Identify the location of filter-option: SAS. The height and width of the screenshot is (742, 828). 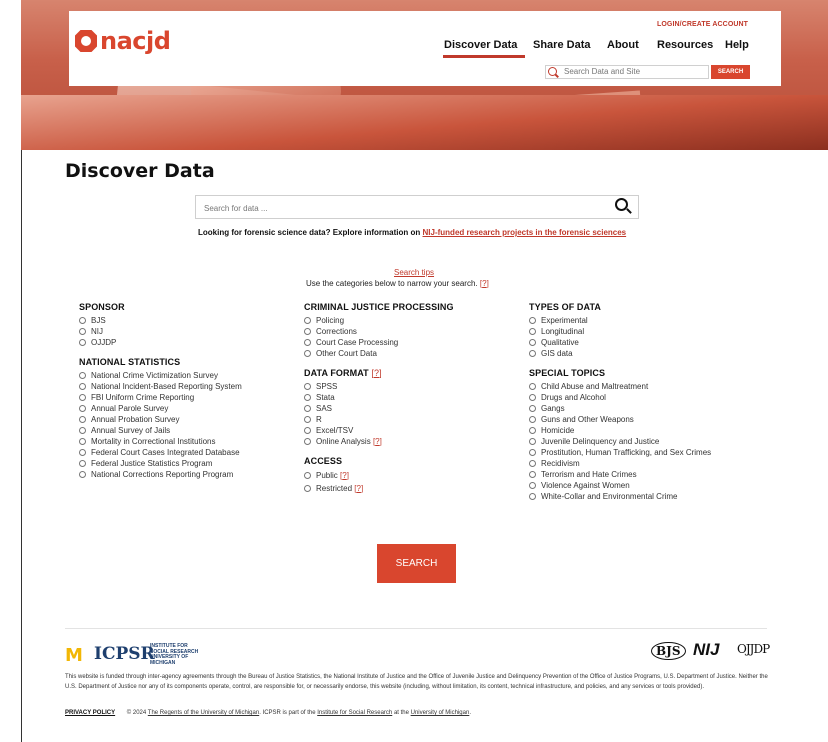
(379, 408).